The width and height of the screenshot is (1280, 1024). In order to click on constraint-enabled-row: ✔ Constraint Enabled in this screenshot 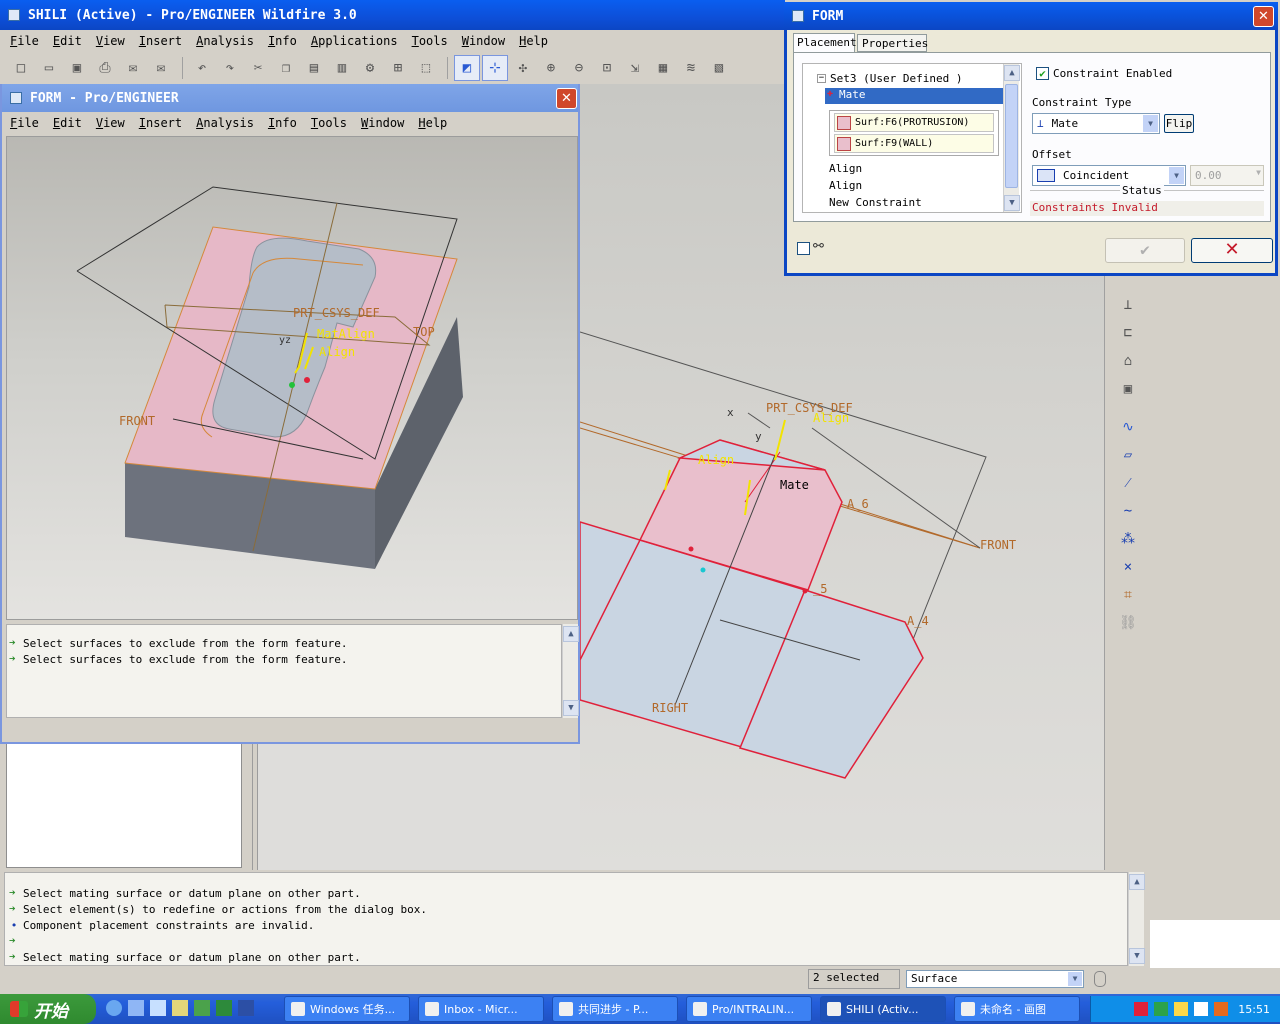, I will do `click(1104, 73)`.